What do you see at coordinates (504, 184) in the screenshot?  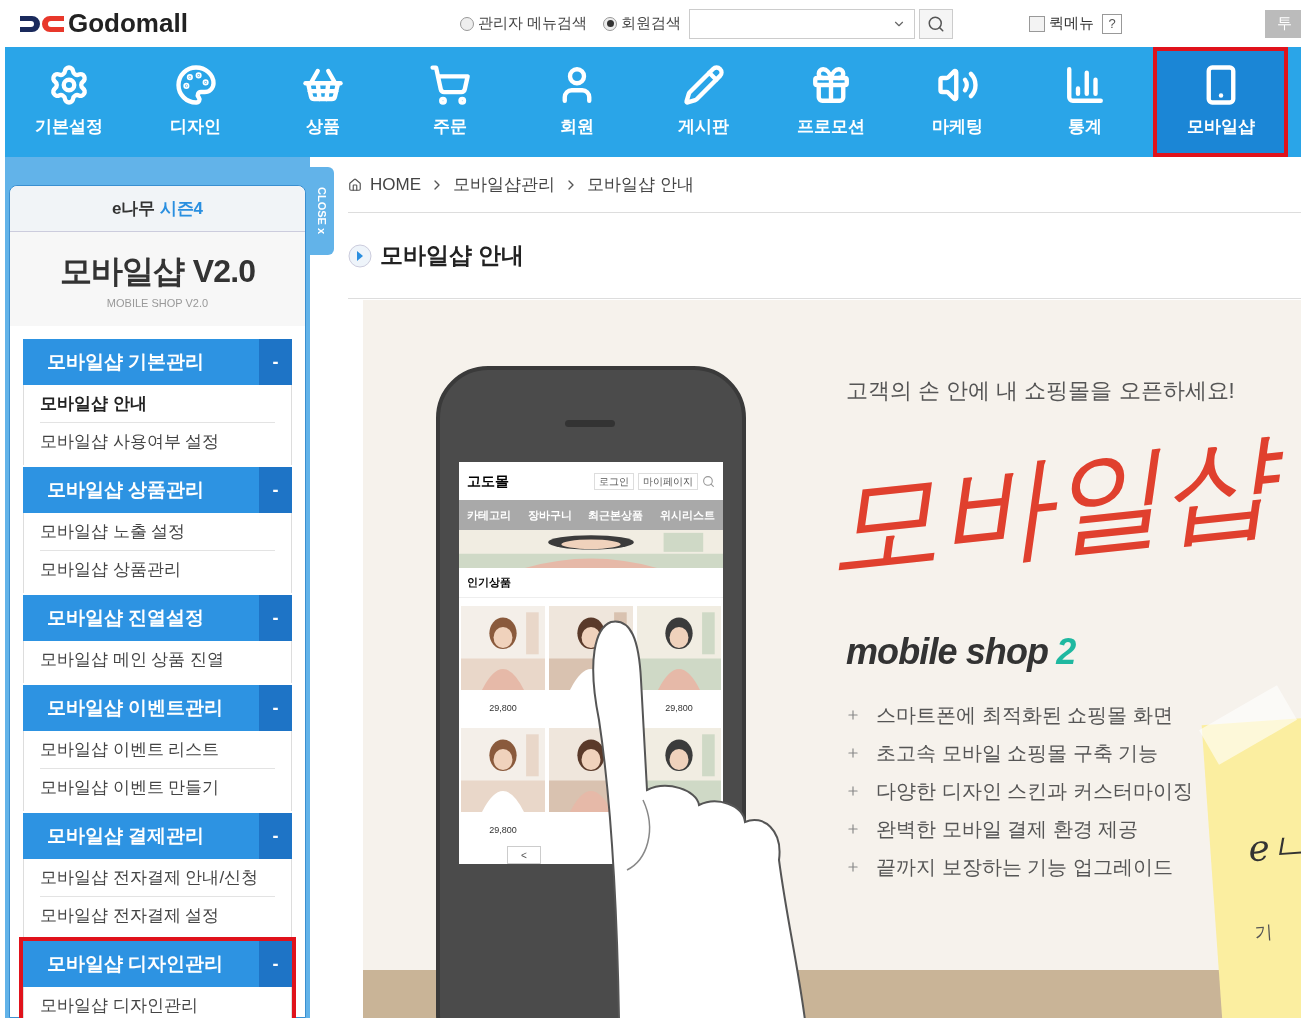 I see `breadcrumb-link: 모바일샵관리` at bounding box center [504, 184].